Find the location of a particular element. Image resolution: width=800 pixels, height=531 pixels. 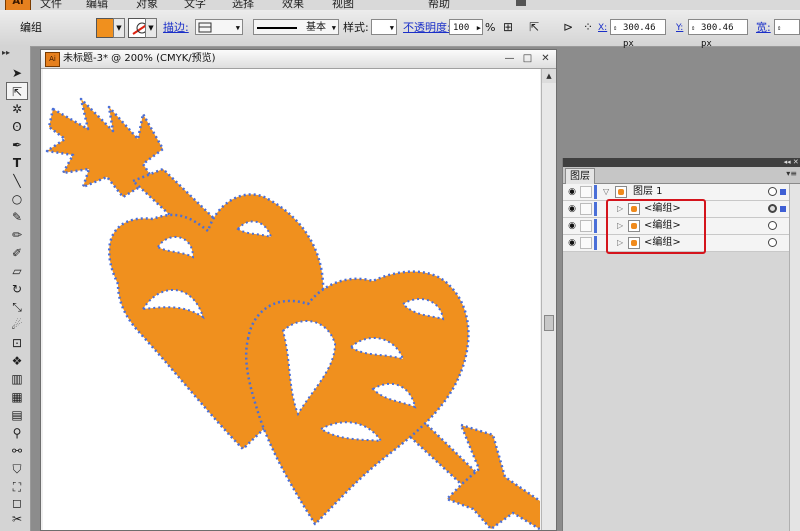

free-transform-tool-icon: ⊡ is located at coordinates (17, 343).